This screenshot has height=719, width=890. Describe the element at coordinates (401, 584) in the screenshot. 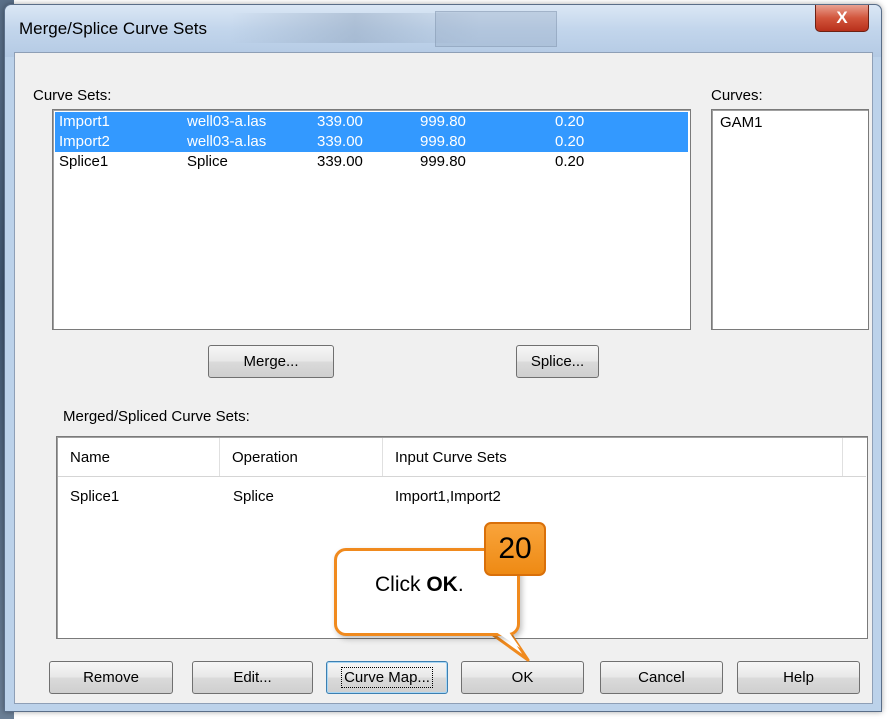

I see `callout-text-prefix: Click` at that location.